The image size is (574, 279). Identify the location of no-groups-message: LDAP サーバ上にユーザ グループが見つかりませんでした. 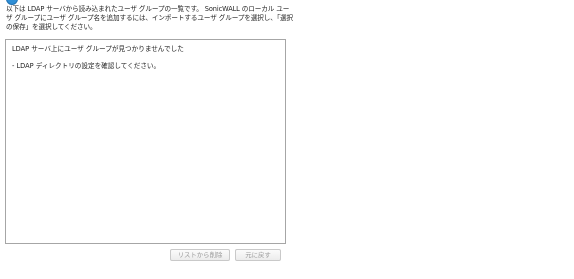
(98, 49).